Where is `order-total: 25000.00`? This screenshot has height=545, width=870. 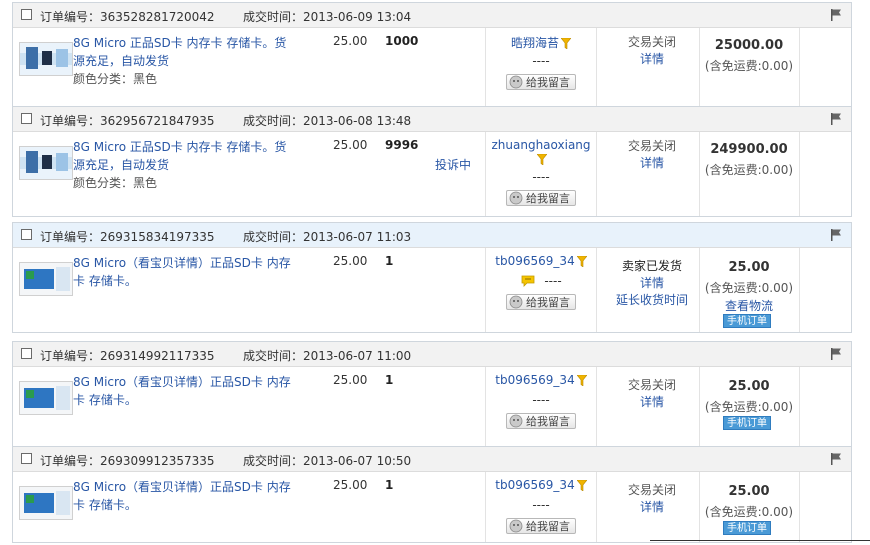
order-total: 25000.00 is located at coordinates (749, 45).